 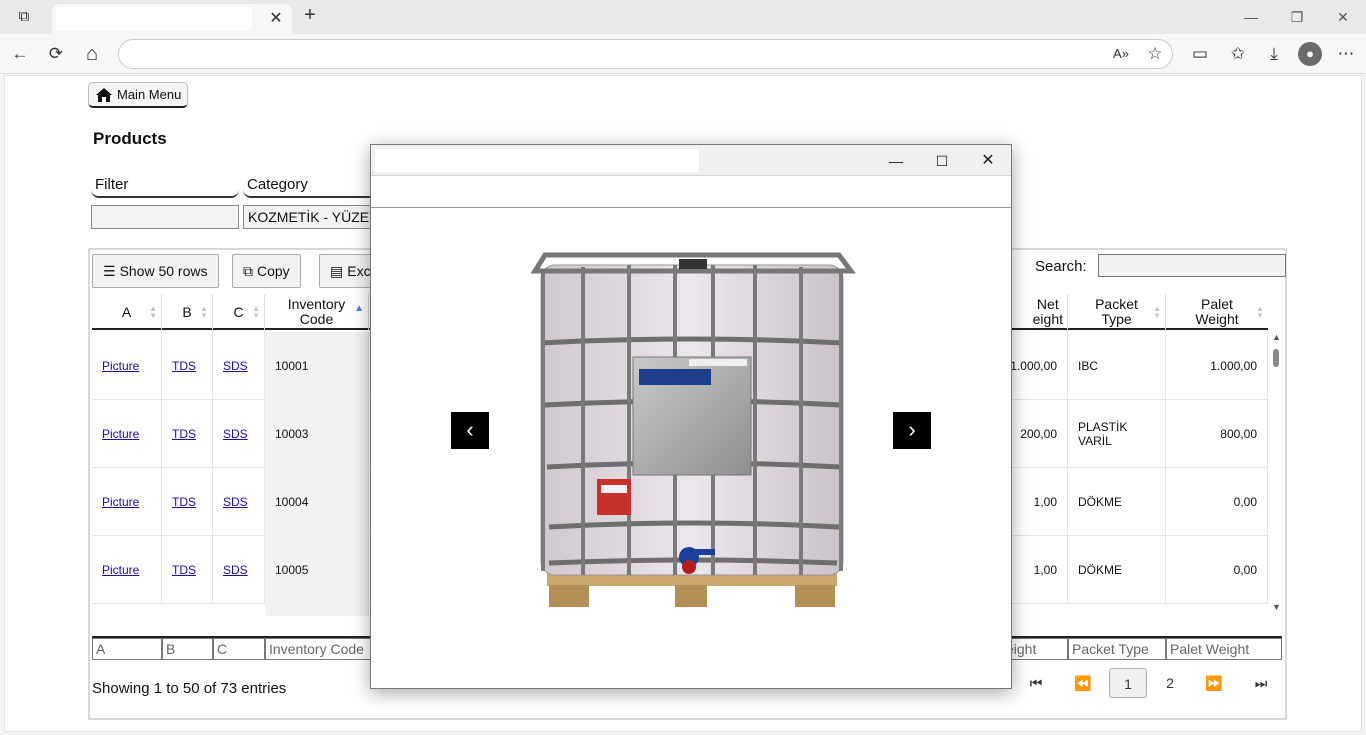 What do you see at coordinates (912, 430) in the screenshot?
I see `next-image-button: ›` at bounding box center [912, 430].